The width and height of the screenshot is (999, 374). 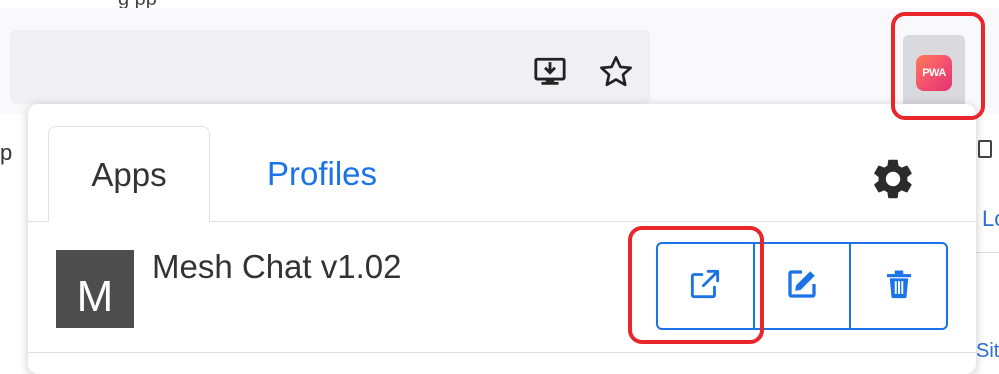 I want to click on edit-icon, so click(x=802, y=286).